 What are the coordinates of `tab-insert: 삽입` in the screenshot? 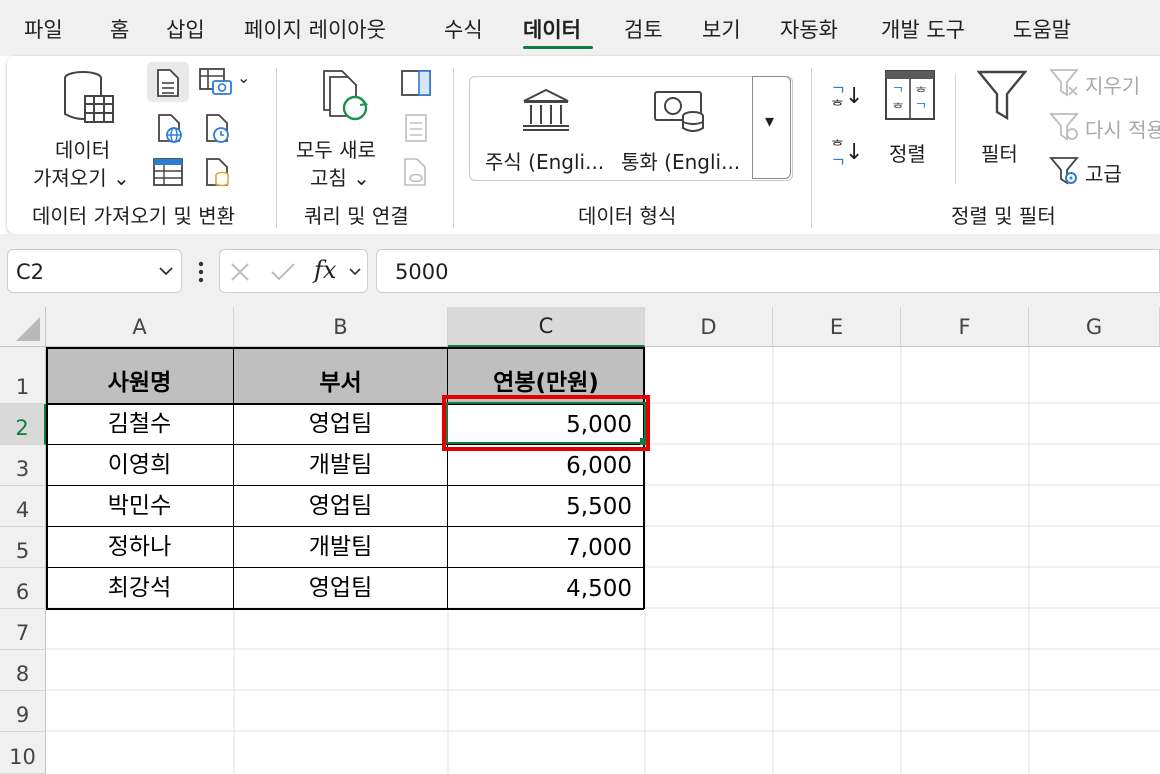 It's located at (185, 29).